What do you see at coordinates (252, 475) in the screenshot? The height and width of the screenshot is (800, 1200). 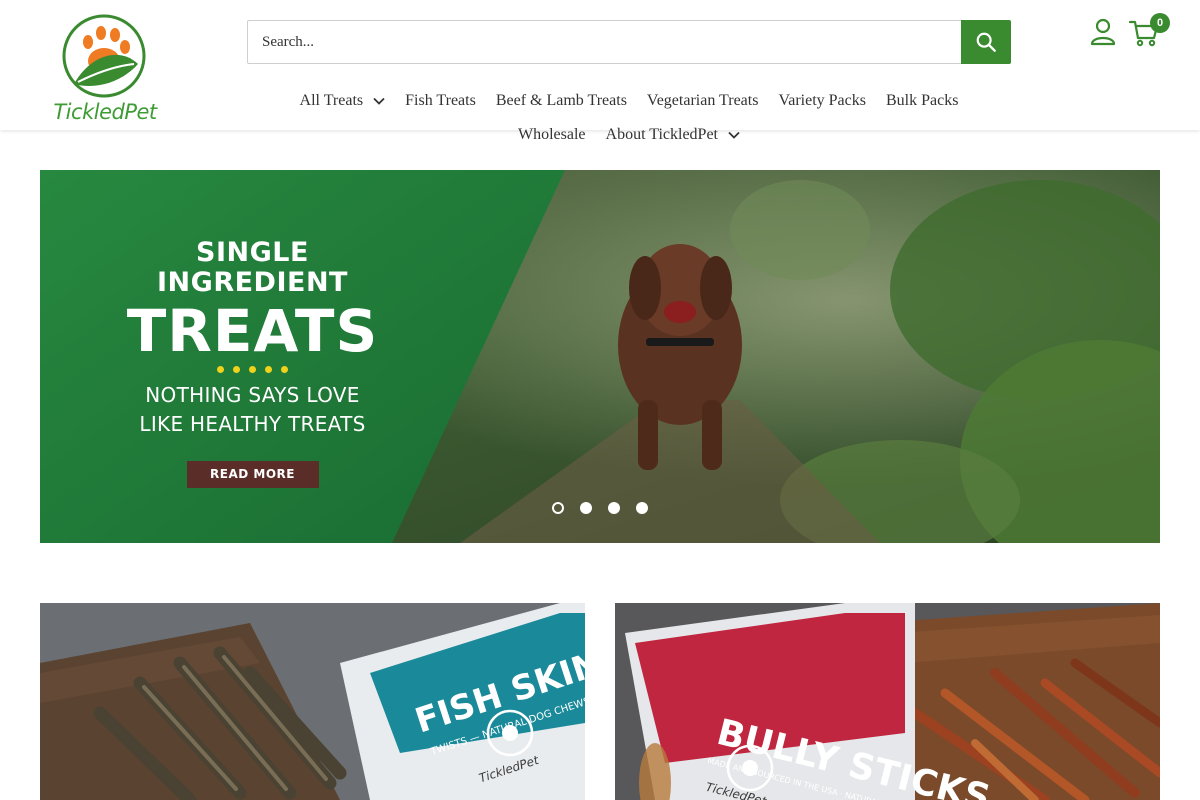 I see `read-more-button: READ MORE` at bounding box center [252, 475].